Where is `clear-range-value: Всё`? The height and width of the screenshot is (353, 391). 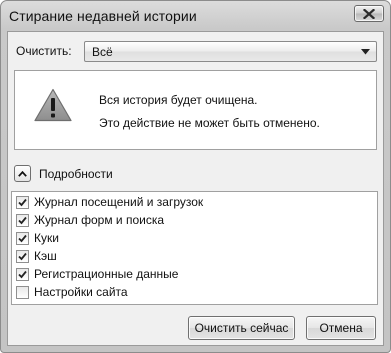 clear-range-value: Всё is located at coordinates (102, 52).